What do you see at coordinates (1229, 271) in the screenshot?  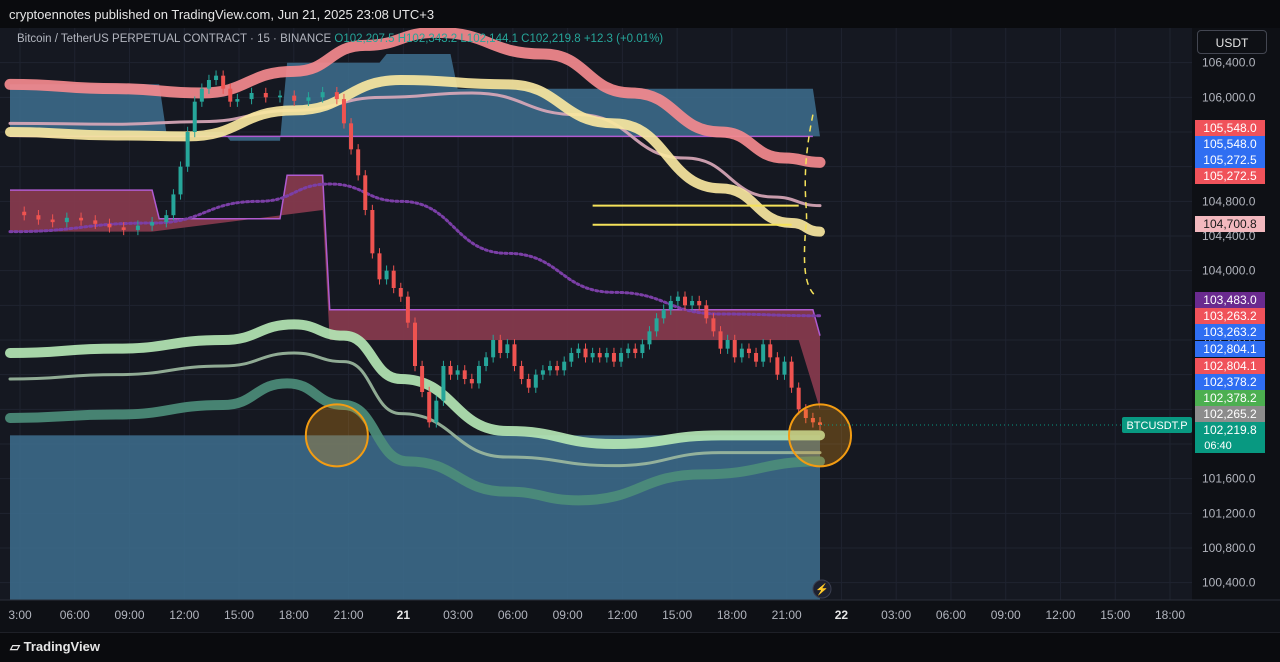 I see `y-tick-label: 104,000.0` at bounding box center [1229, 271].